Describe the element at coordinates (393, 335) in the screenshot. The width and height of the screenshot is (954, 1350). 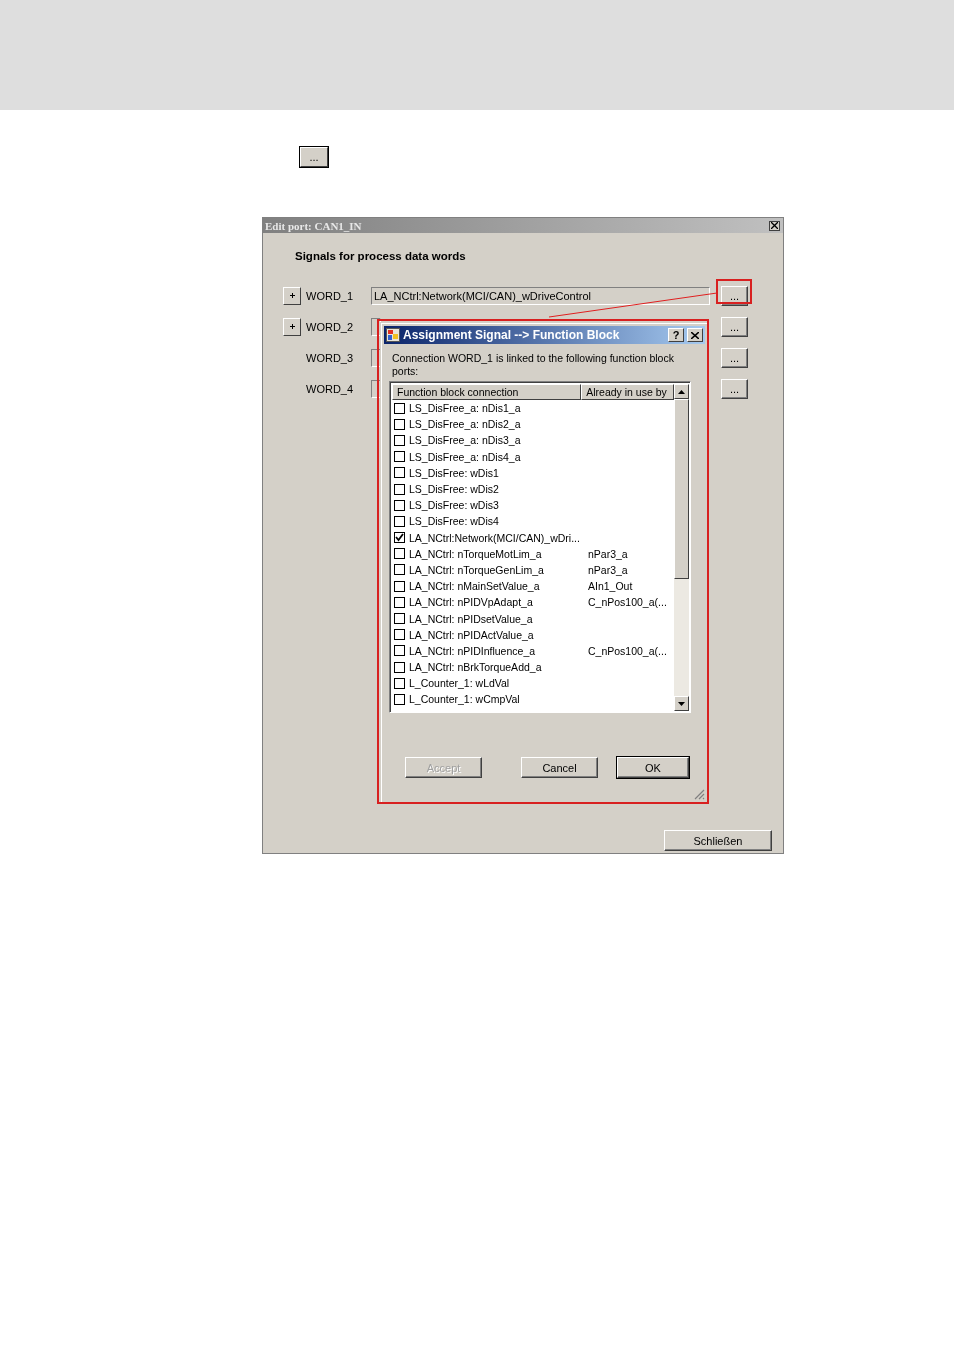
I see `app-icon` at that location.